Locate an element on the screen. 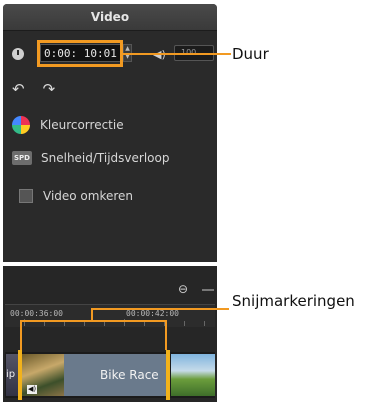 This screenshot has width=380, height=406. duration-callout: Duur is located at coordinates (250, 54).